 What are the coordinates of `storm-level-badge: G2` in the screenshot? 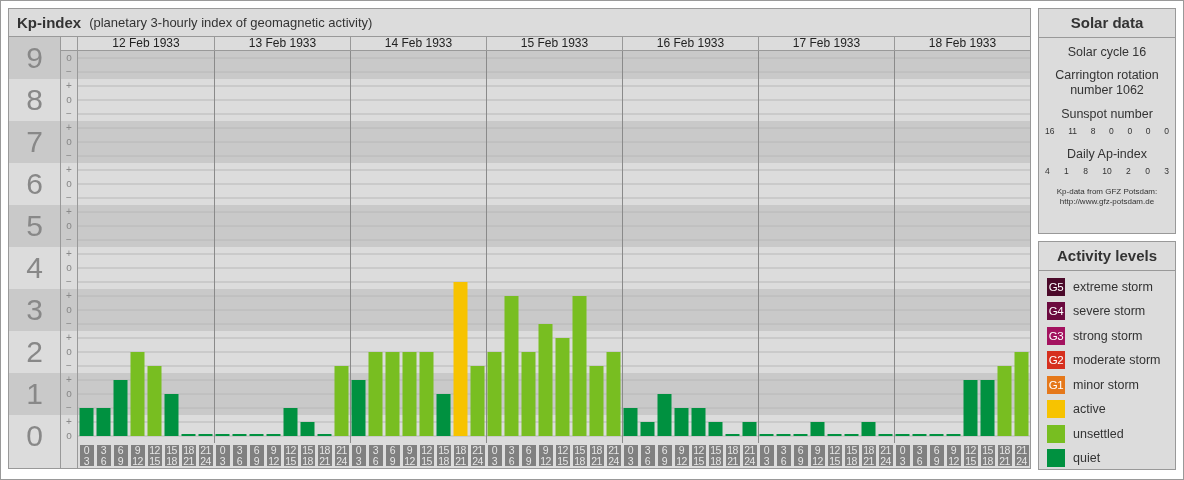 It's located at (1056, 360).